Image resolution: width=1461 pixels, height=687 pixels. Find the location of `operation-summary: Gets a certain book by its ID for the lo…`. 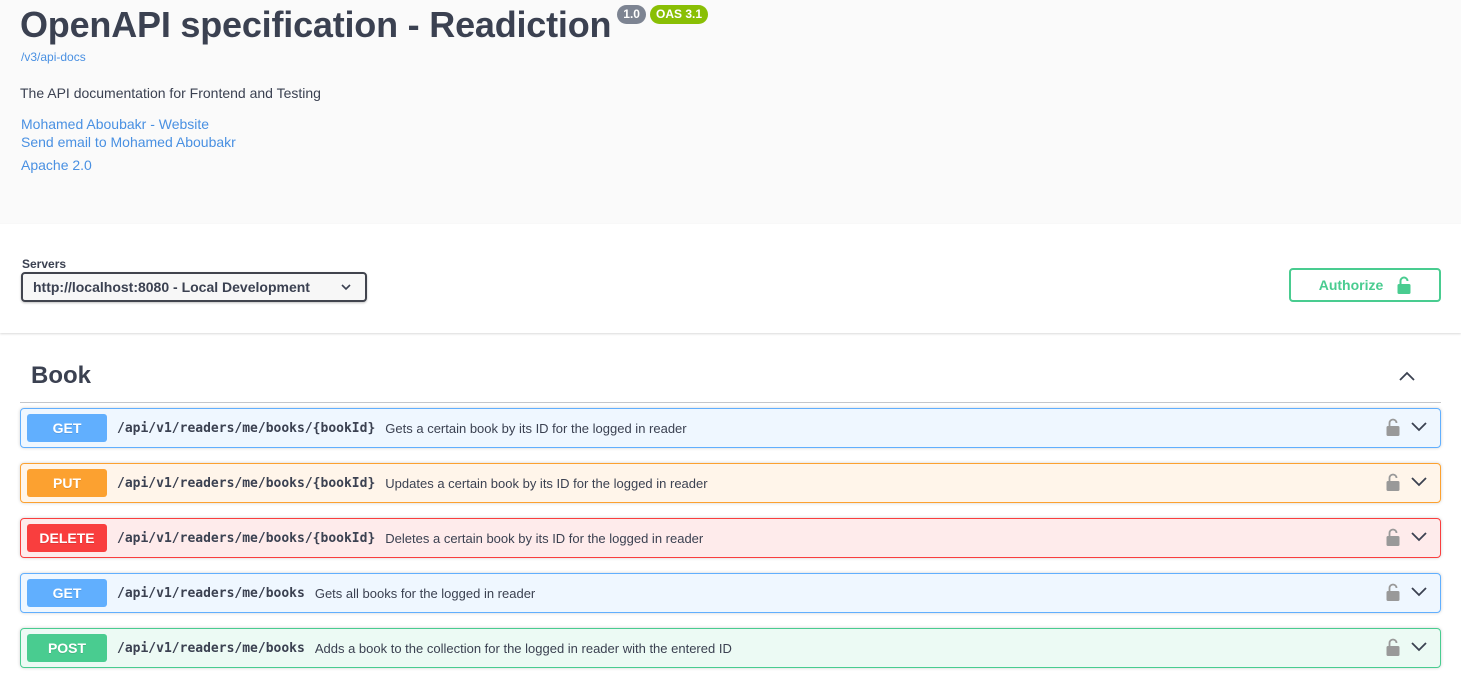

operation-summary: Gets a certain book by its ID for the lo… is located at coordinates (536, 428).